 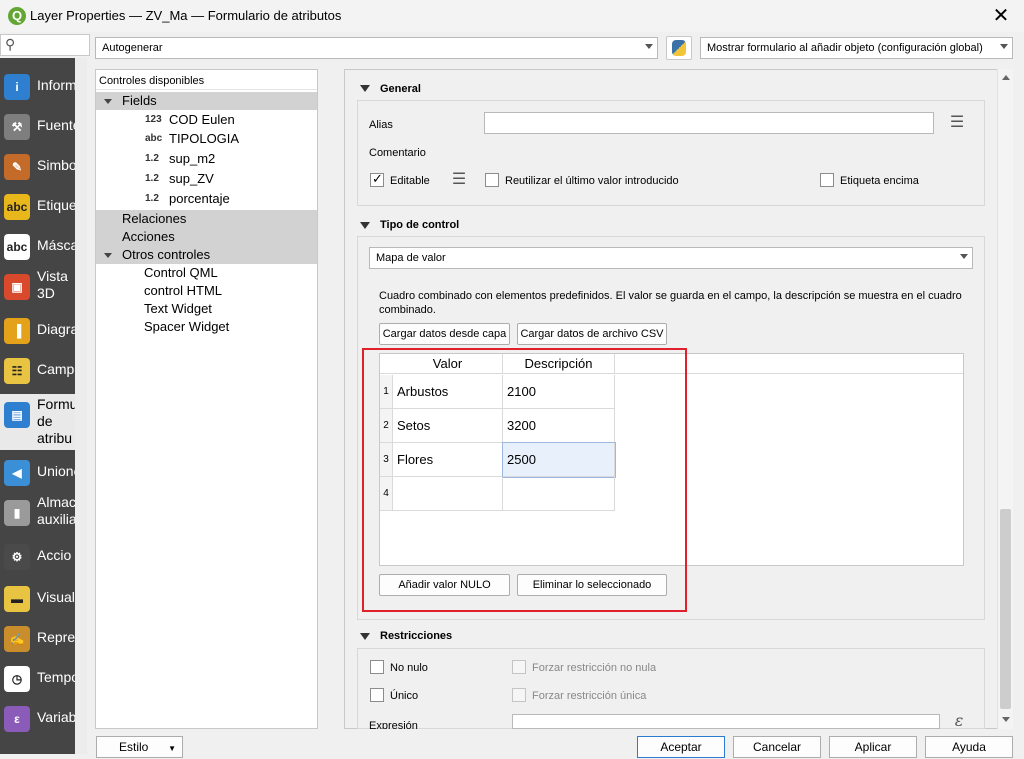 What do you see at coordinates (519, 667) in the screenshot?
I see `enforce-not-null-checkbox` at bounding box center [519, 667].